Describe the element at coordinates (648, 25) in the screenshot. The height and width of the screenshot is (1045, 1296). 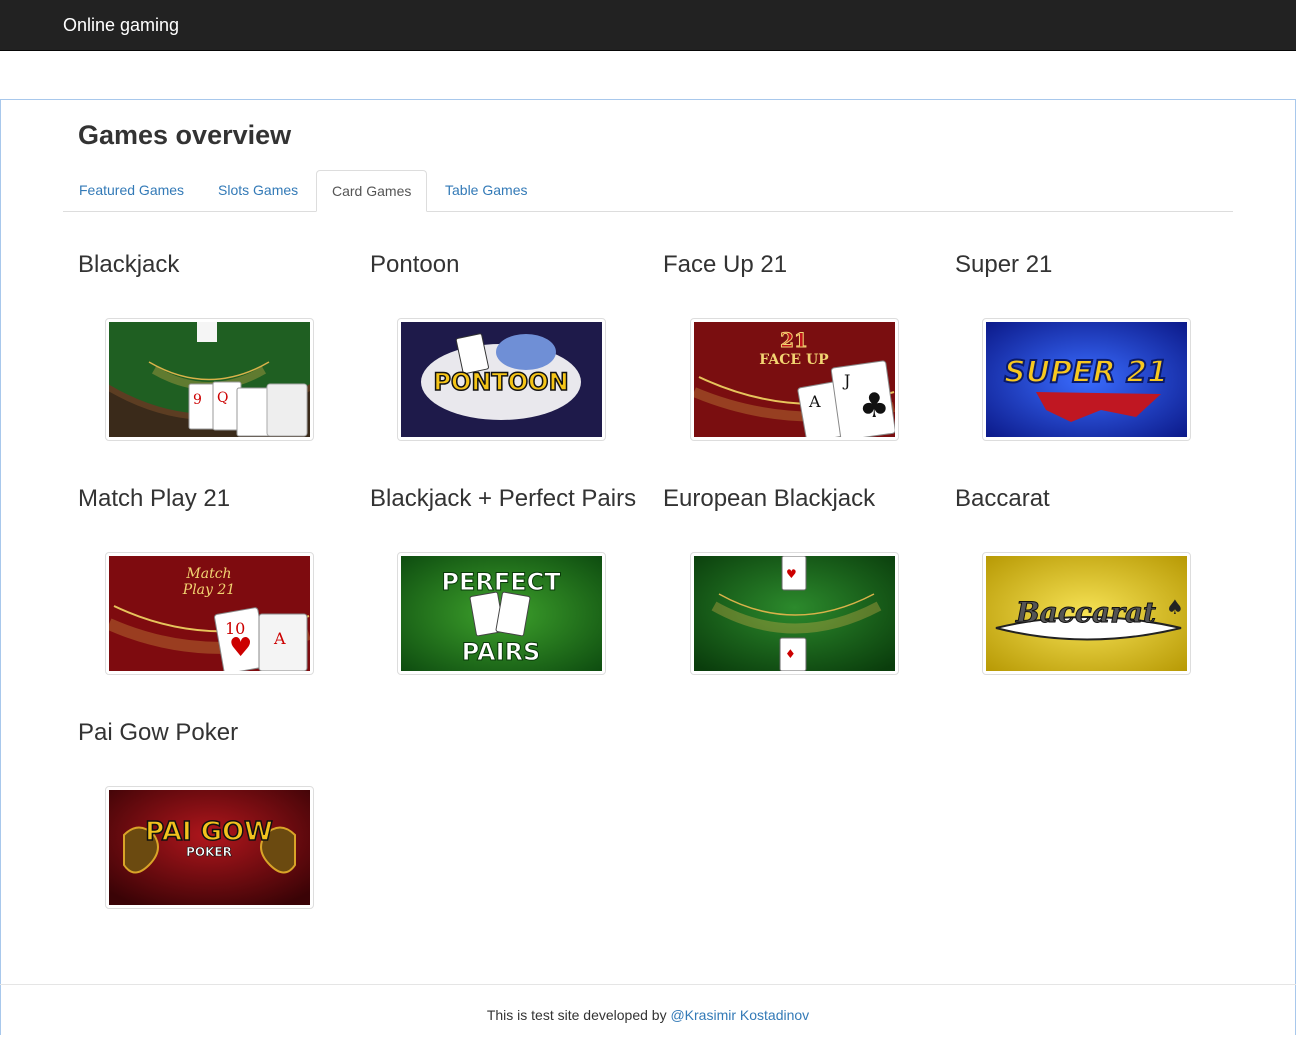
I see `top-navbar: Online gaming` at that location.